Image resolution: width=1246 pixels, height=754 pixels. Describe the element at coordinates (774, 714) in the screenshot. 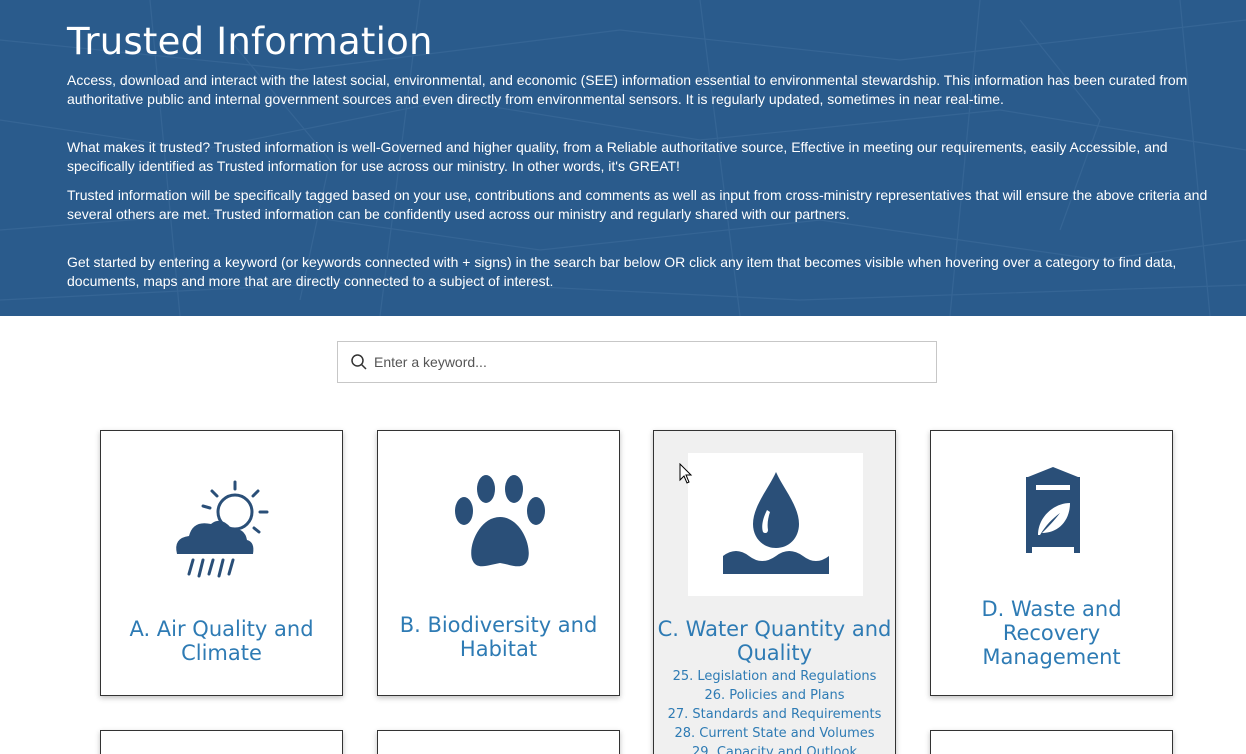

I see `subcategory-link: 27. Standards and Requirements` at that location.